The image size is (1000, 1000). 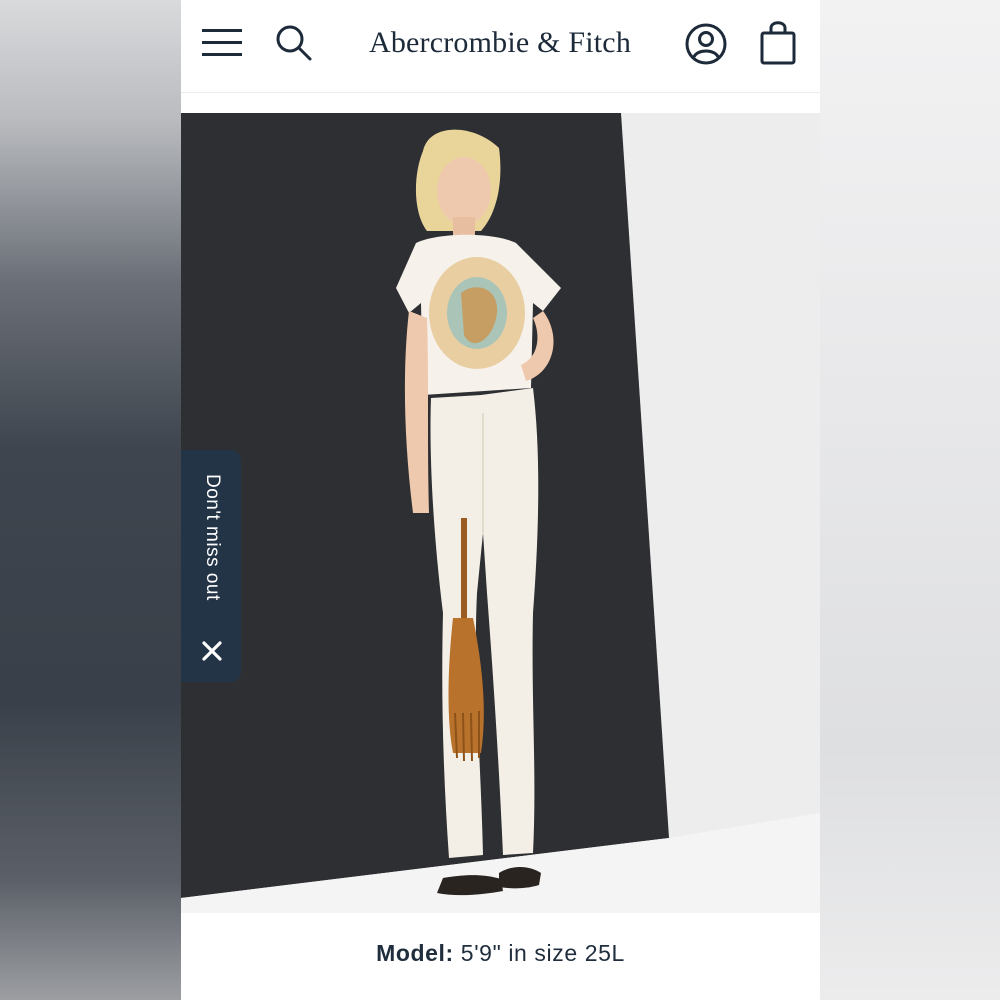 I want to click on search-icon, so click(x=294, y=43).